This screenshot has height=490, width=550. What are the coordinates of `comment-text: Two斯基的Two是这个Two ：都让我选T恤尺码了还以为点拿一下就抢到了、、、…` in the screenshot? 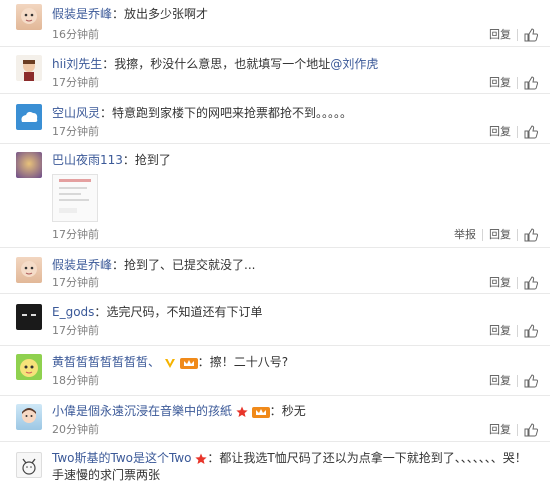 It's located at (294, 467).